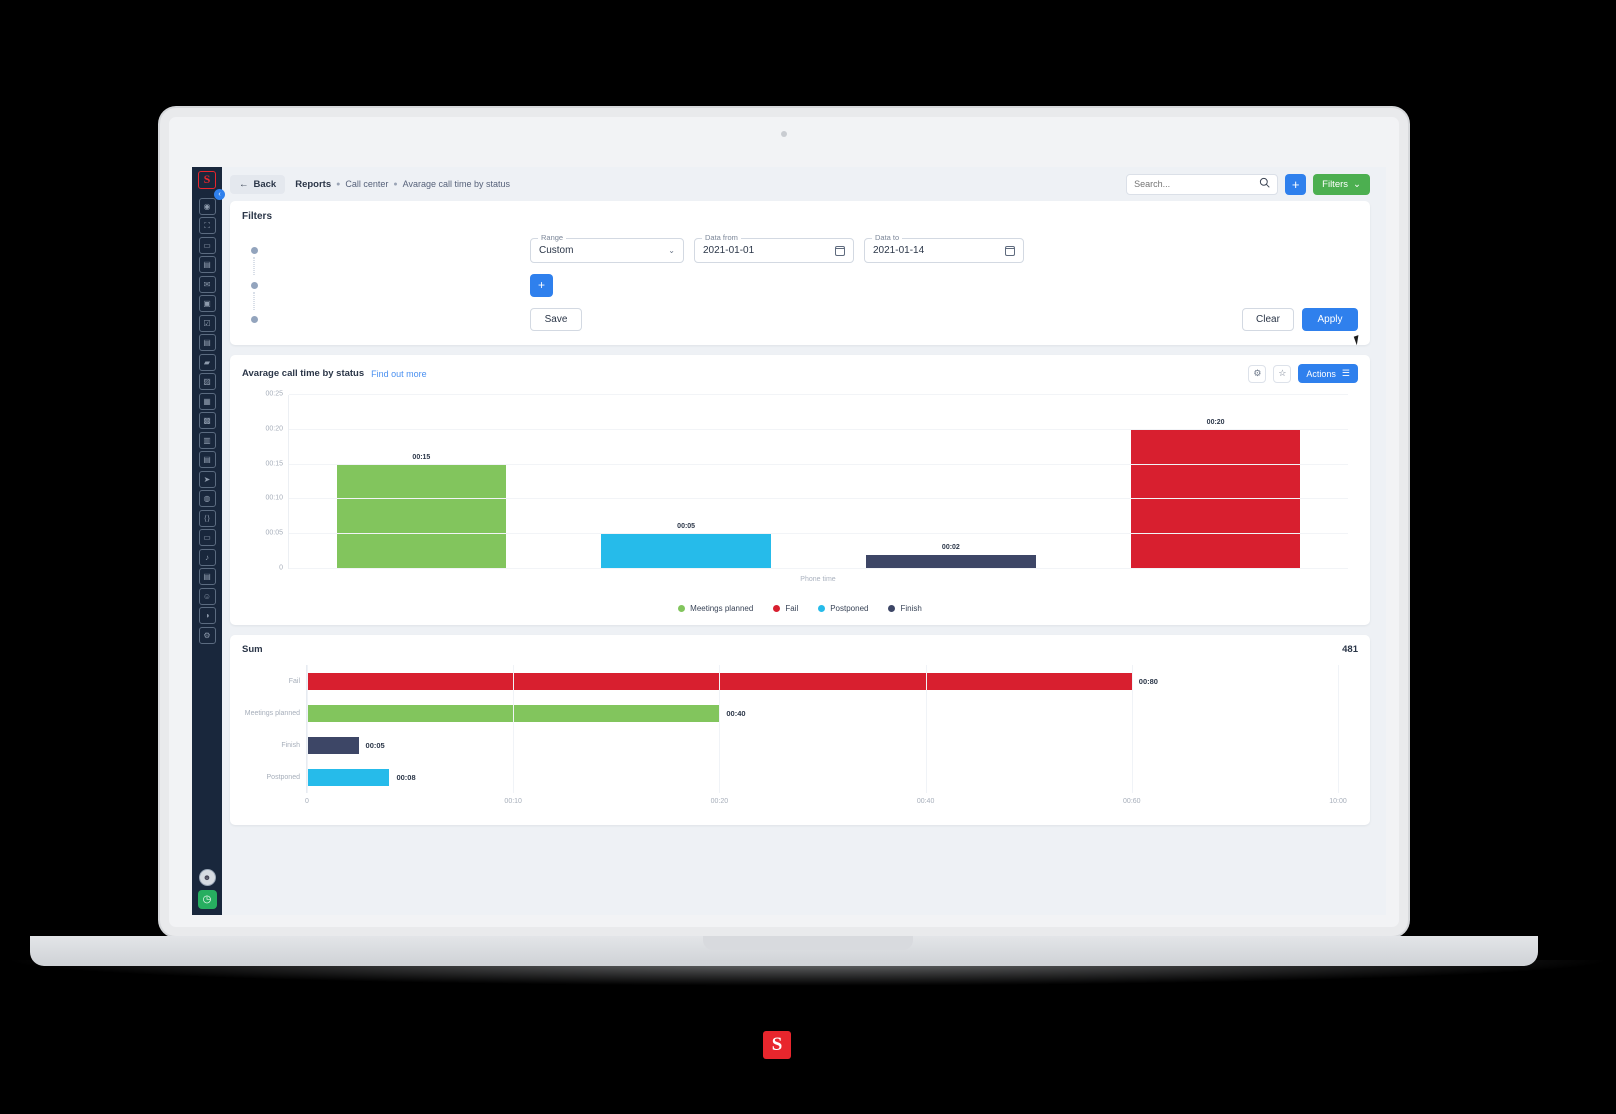 The image size is (1616, 1114). I want to click on chart-bars: 00:15 00:05 00:02 00:20, so click(818, 482).